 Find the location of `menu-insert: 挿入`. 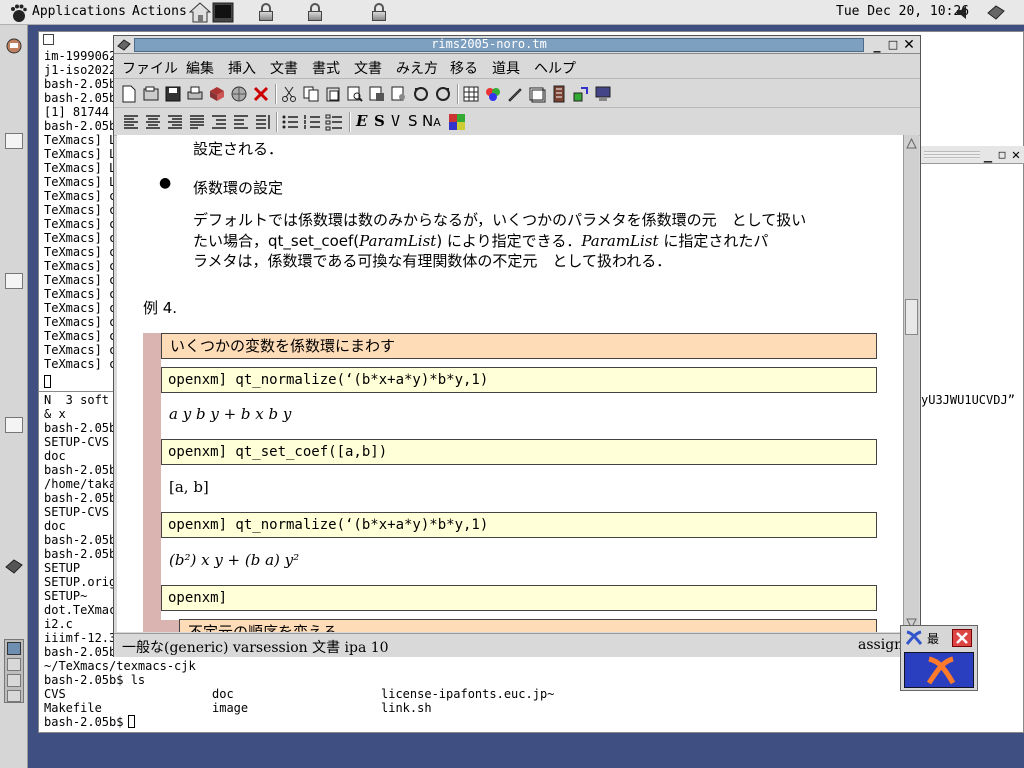

menu-insert: 挿入 is located at coordinates (242, 68).